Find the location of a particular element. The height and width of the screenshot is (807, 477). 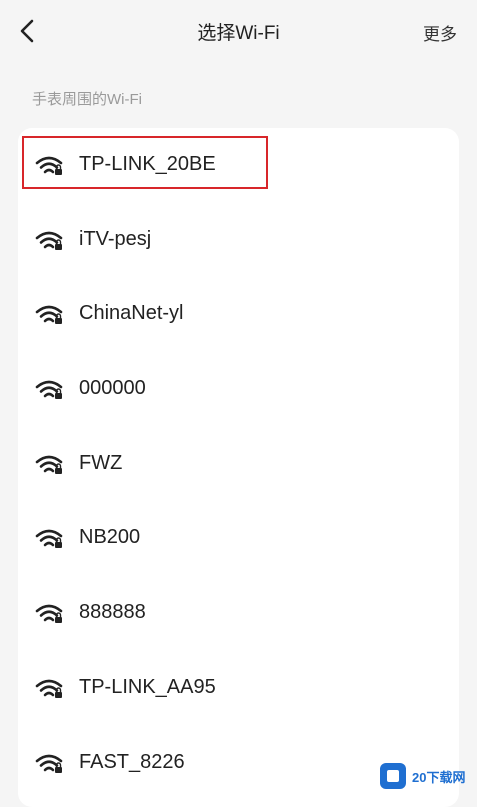

wifi-network-name: FAST_8226 is located at coordinates (132, 761).